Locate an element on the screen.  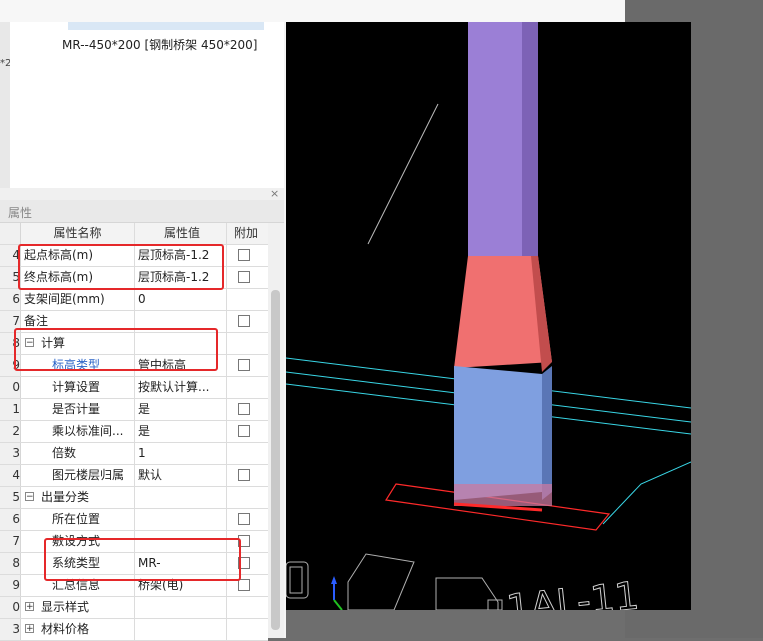
close-icon: × is located at coordinates (274, 194).